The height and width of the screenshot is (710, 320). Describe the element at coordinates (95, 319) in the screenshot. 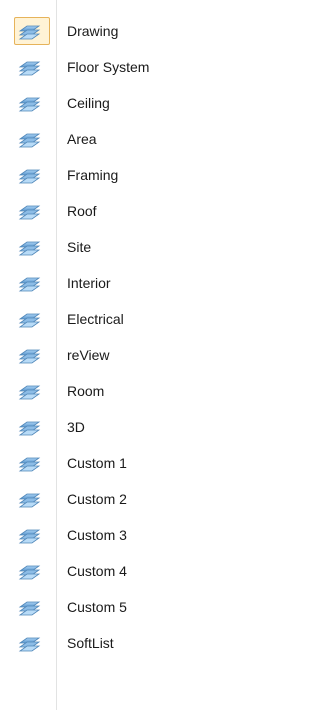

I see `menu-item-label: Electrical` at that location.